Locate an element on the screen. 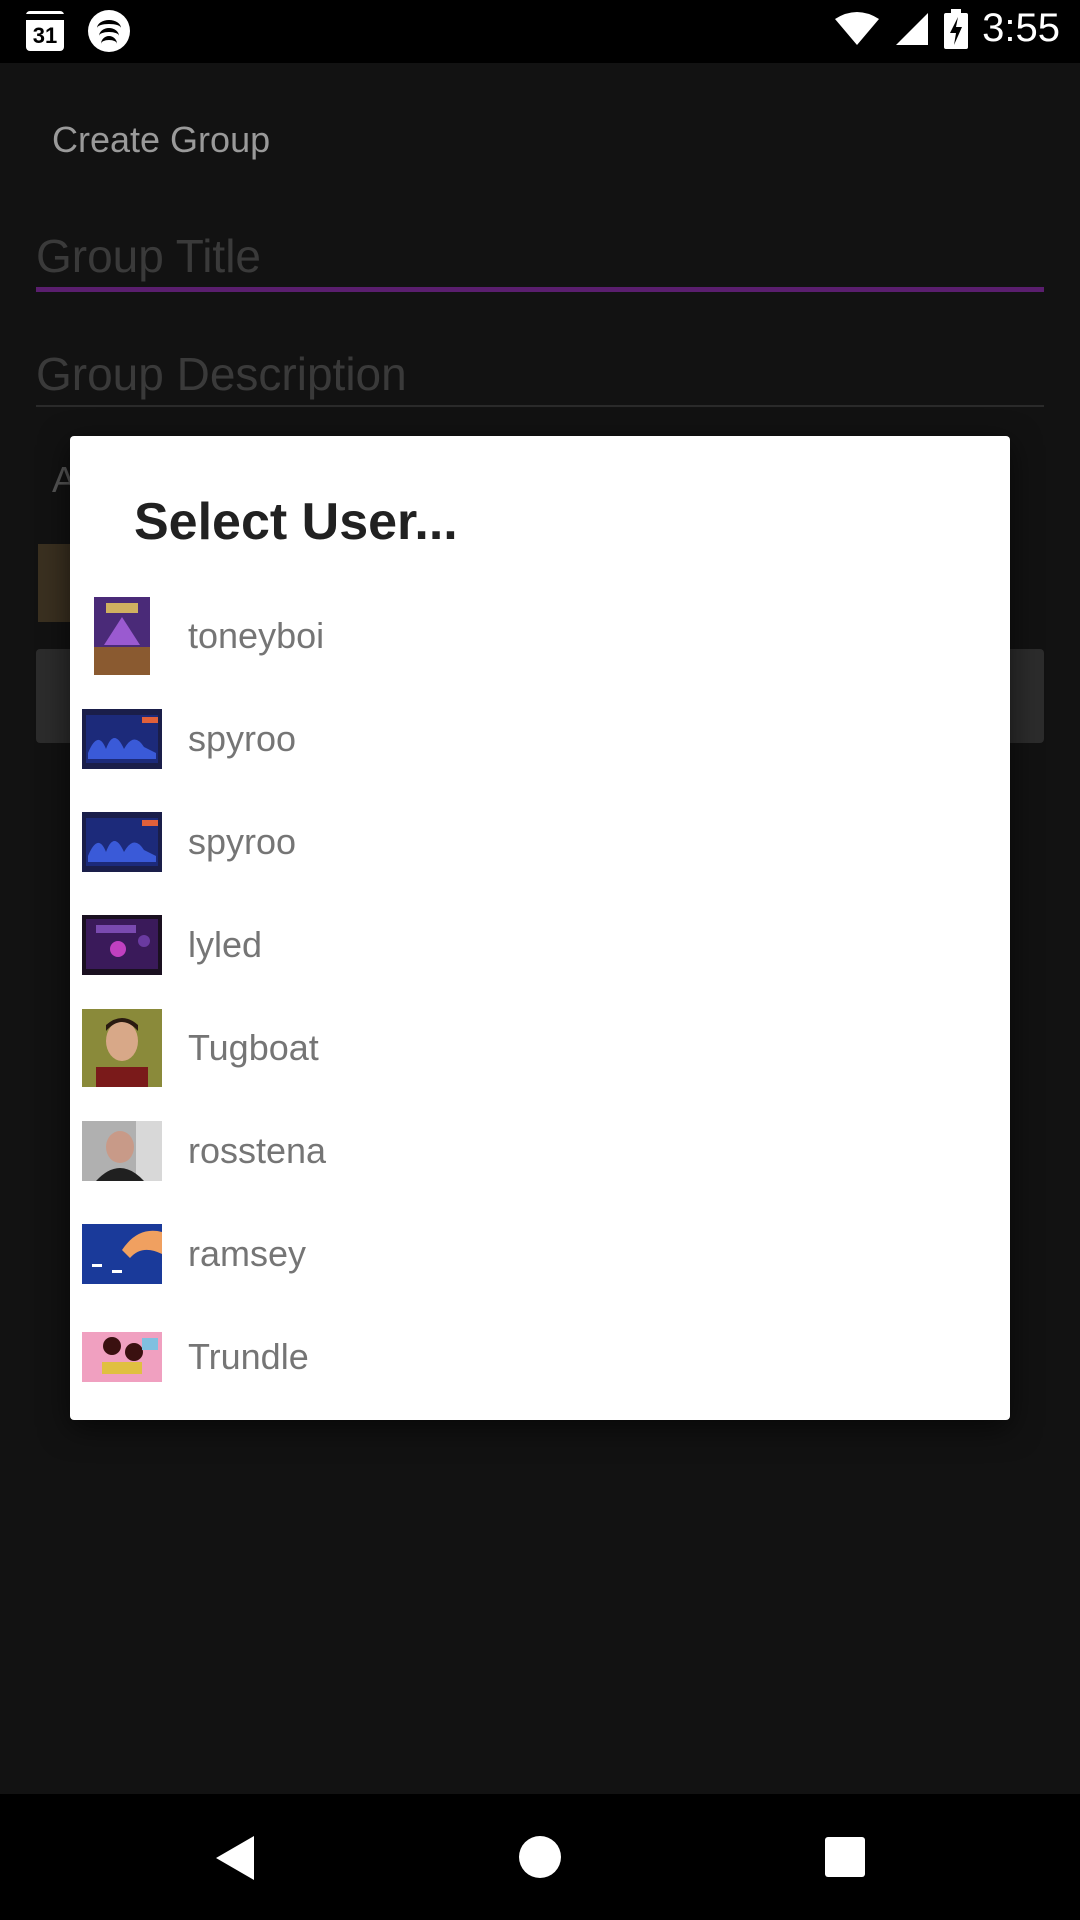 The image size is (1080, 1920). navigation-bar is located at coordinates (540, 1857).